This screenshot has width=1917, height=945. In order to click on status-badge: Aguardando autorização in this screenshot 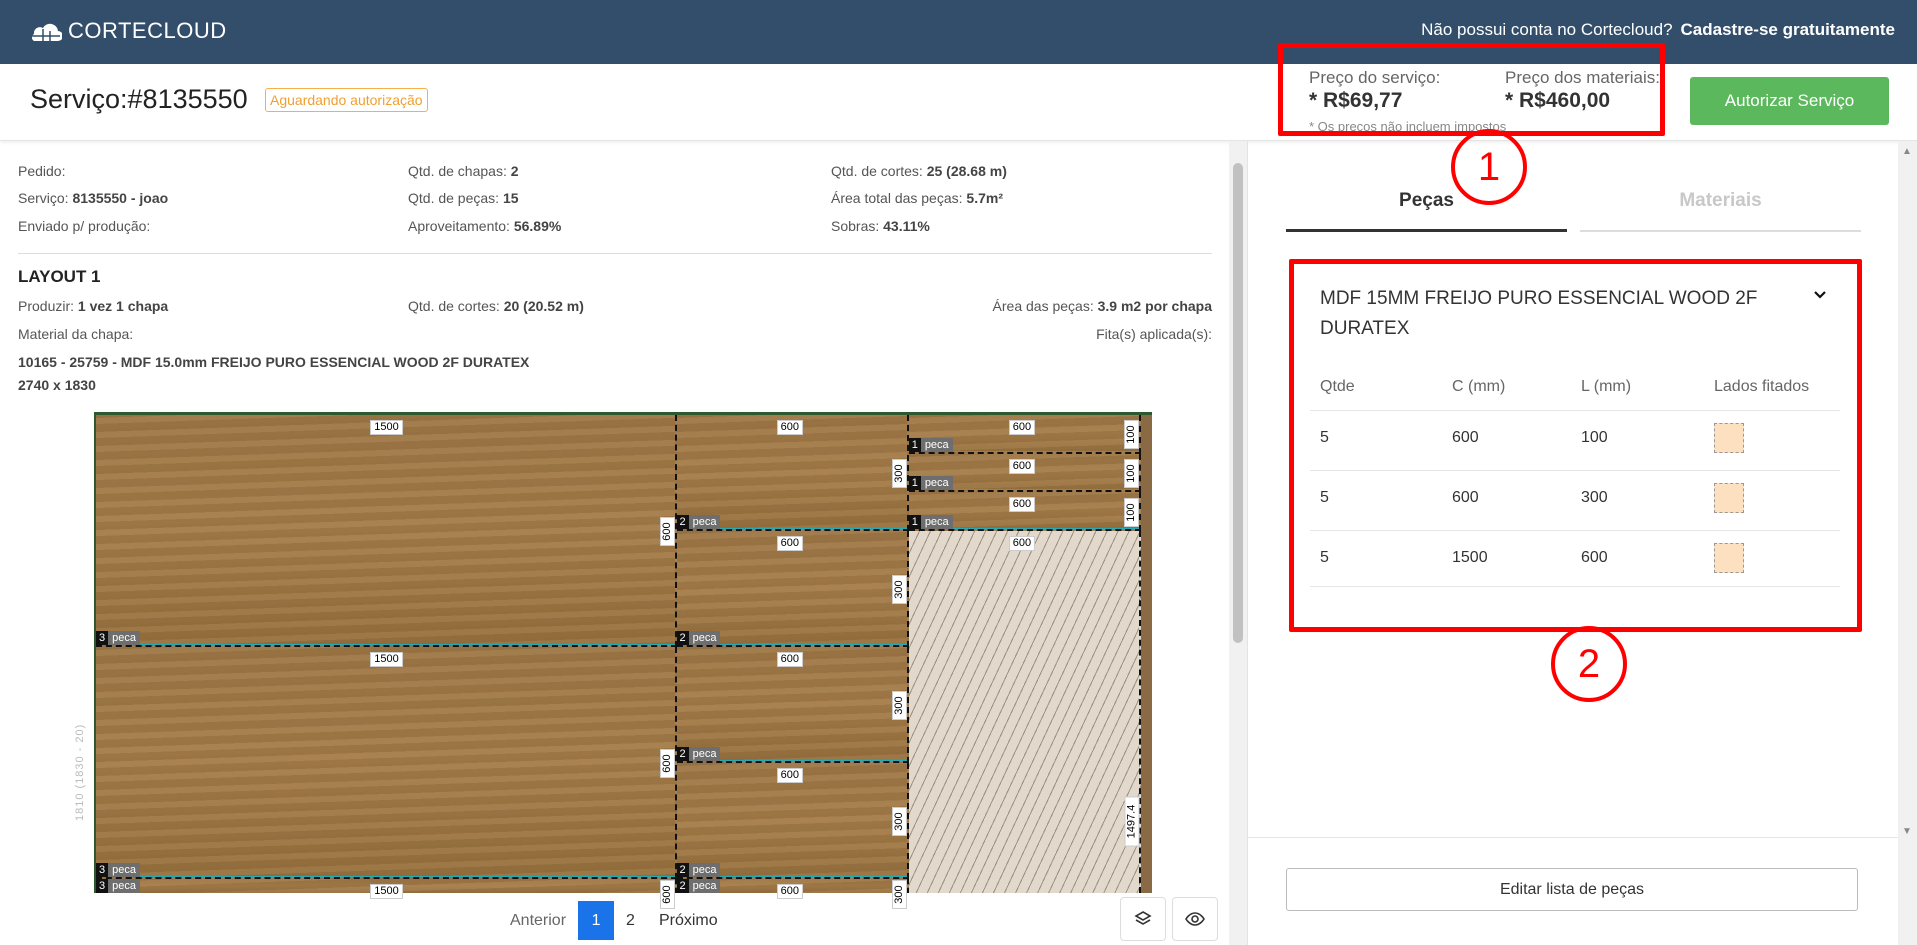, I will do `click(346, 100)`.